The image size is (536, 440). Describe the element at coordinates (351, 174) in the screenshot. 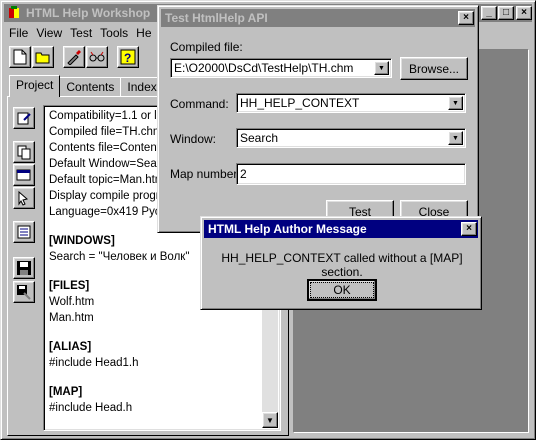

I see `map-number-field: 2` at that location.